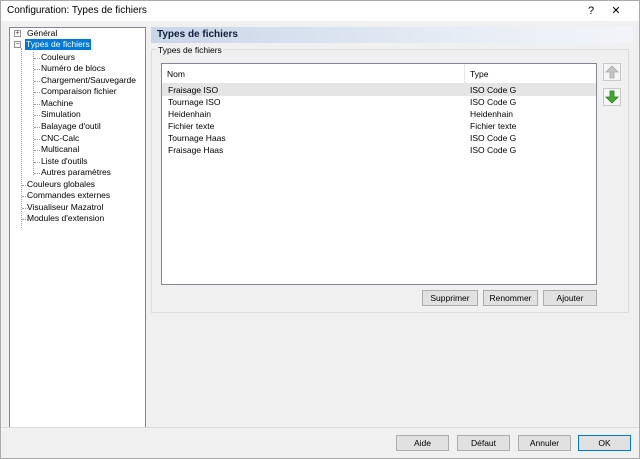 Image resolution: width=640 pixels, height=459 pixels. I want to click on delete-button: Supprimer, so click(450, 298).